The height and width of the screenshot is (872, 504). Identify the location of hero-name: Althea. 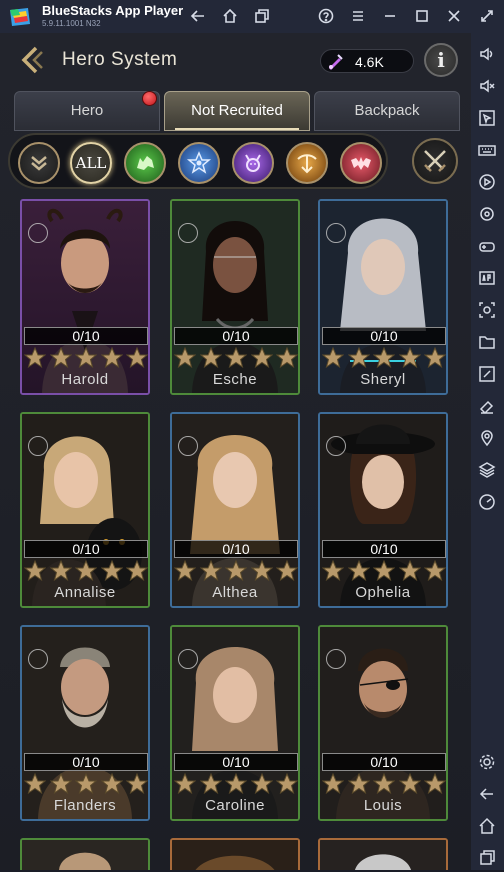
(235, 592).